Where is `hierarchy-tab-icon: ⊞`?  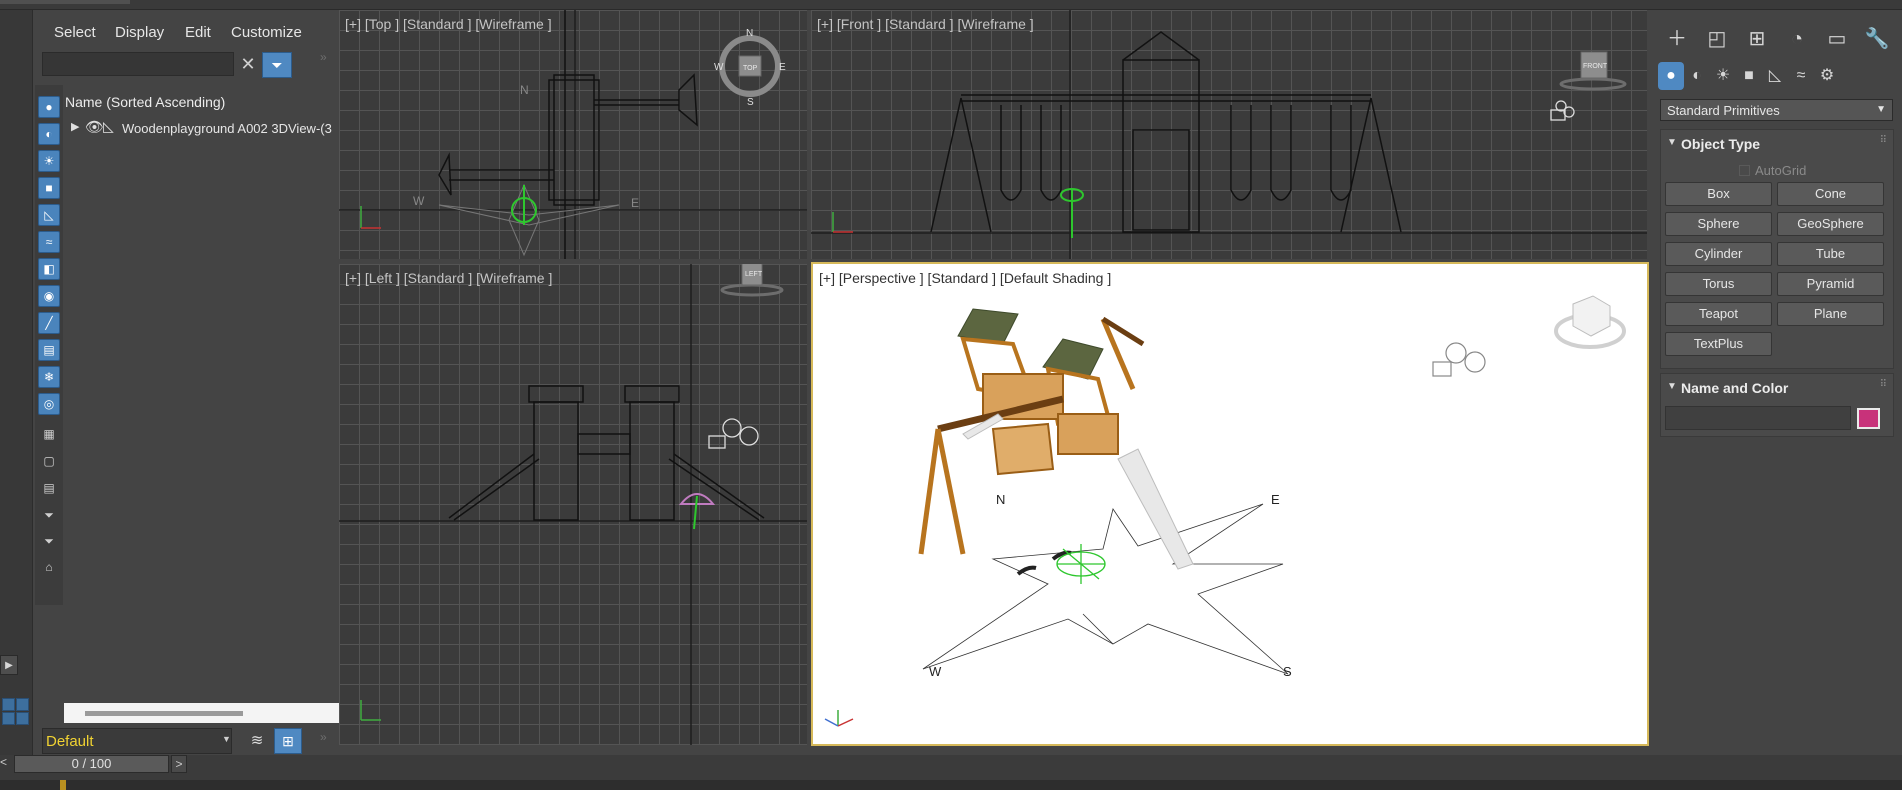 hierarchy-tab-icon: ⊞ is located at coordinates (1757, 39).